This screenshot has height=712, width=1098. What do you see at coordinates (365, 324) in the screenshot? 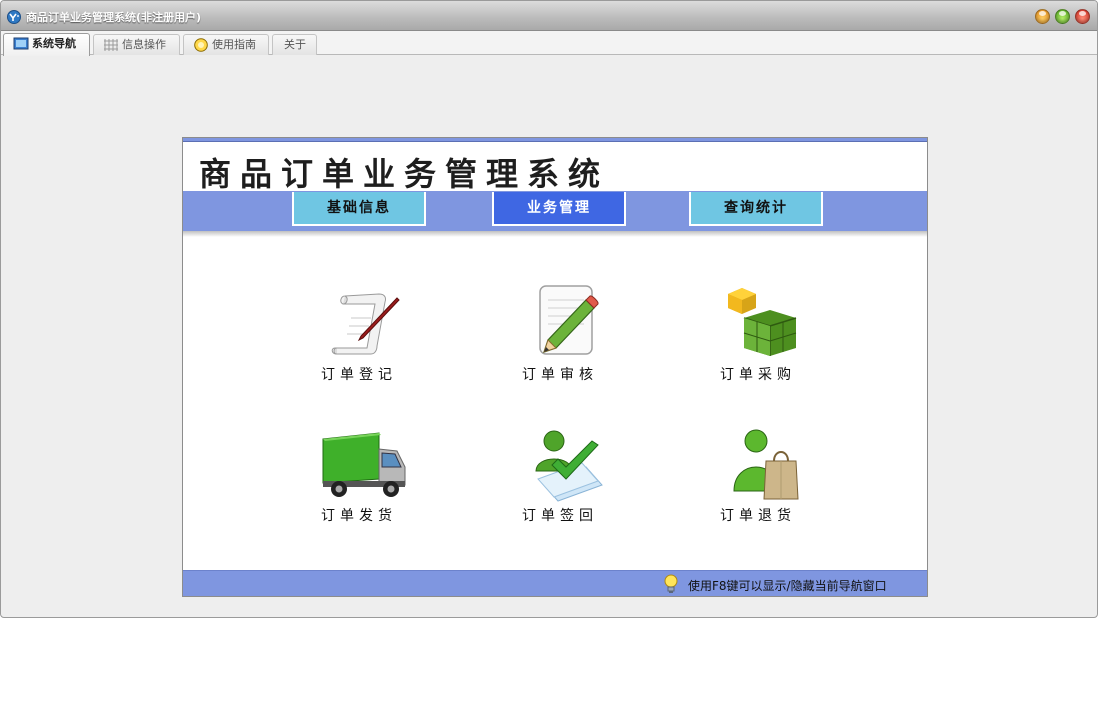
I see `scroll-quill-icon` at bounding box center [365, 324].